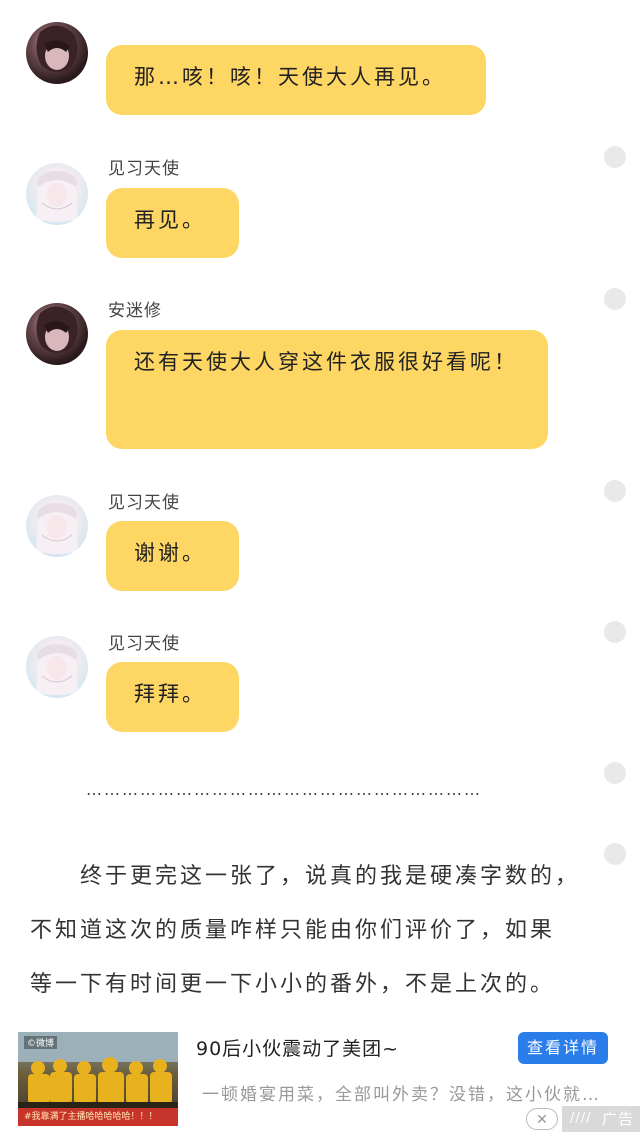 This screenshot has height=1138, width=640. What do you see at coordinates (330, 876) in the screenshot?
I see `author-note-line: 终于更完这一张了，说真的我是硬凑字数的，` at bounding box center [330, 876].